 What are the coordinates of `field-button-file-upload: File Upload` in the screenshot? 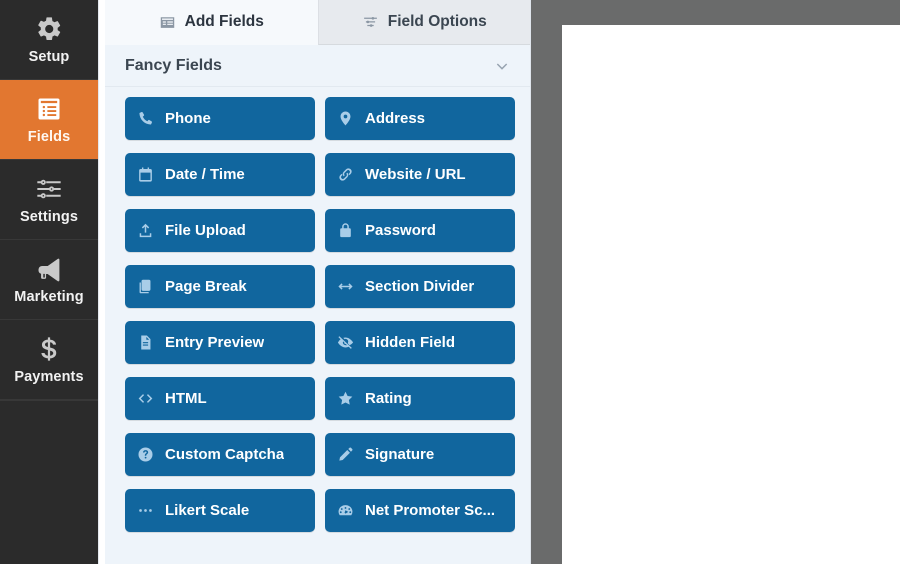 It's located at (220, 230).